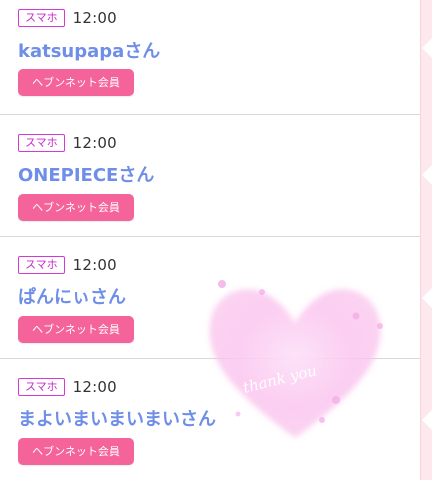 The image size is (432, 480). Describe the element at coordinates (72, 296) in the screenshot. I see `visitor-name: ぱんにぃさん` at that location.